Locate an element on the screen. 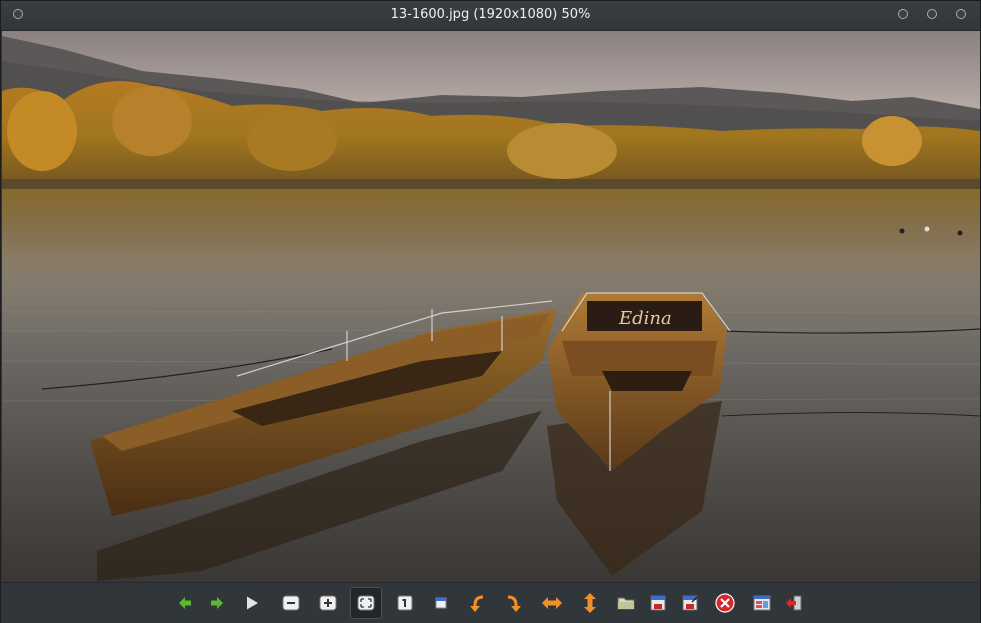 The height and width of the screenshot is (623, 981). rotate-left-button is located at coordinates (477, 603).